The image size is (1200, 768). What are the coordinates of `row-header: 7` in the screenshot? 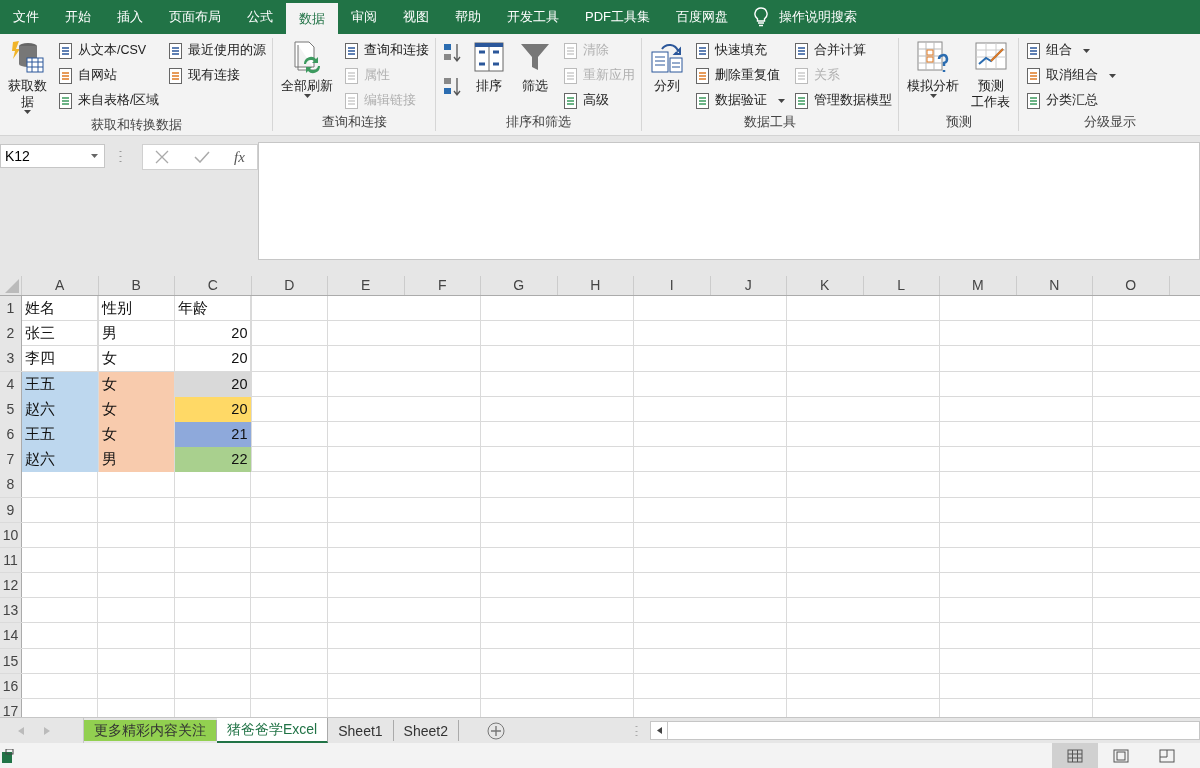 It's located at (11, 460).